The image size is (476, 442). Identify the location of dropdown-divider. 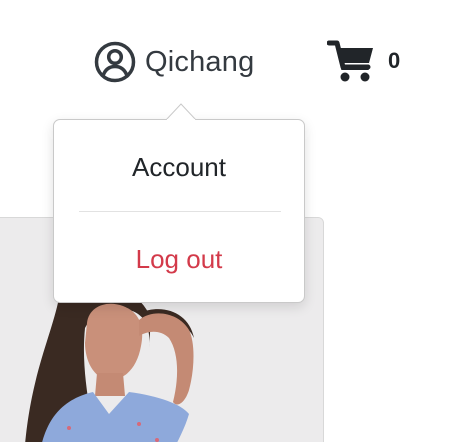
(180, 211).